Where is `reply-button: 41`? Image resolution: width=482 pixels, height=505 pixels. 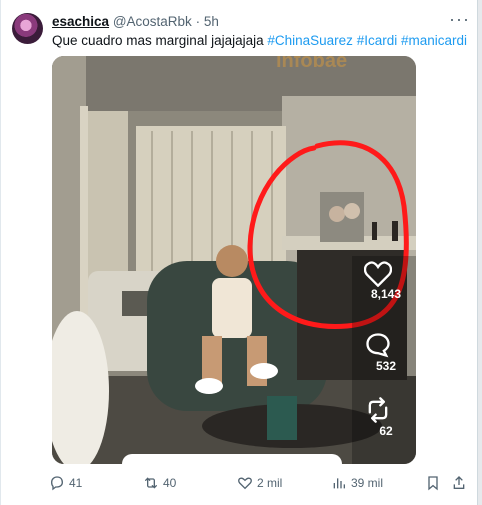
reply-button: 41 is located at coordinates (65, 483).